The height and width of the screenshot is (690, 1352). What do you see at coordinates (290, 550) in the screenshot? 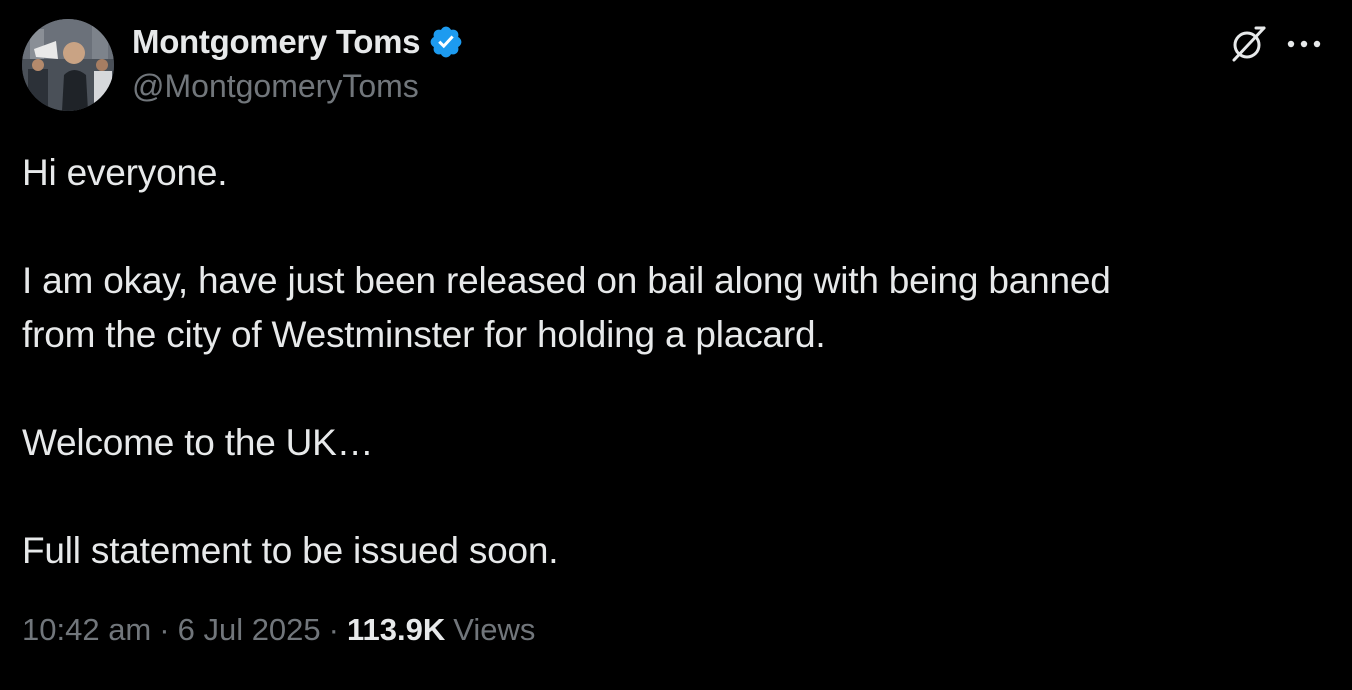
I see `tweet-paragraph: Full statement to be issued soon.` at bounding box center [290, 550].